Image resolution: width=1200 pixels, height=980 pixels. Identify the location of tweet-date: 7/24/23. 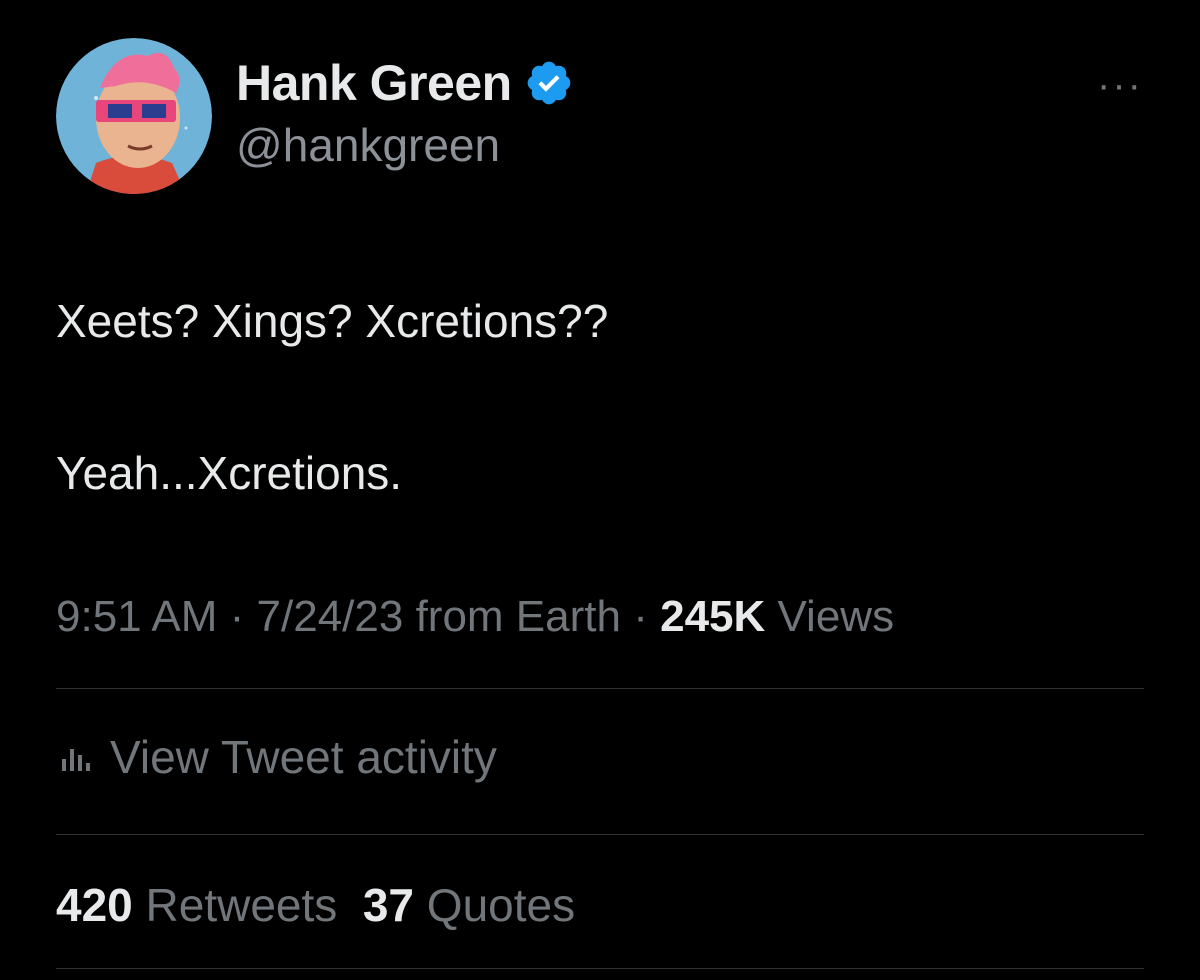
(330, 616).